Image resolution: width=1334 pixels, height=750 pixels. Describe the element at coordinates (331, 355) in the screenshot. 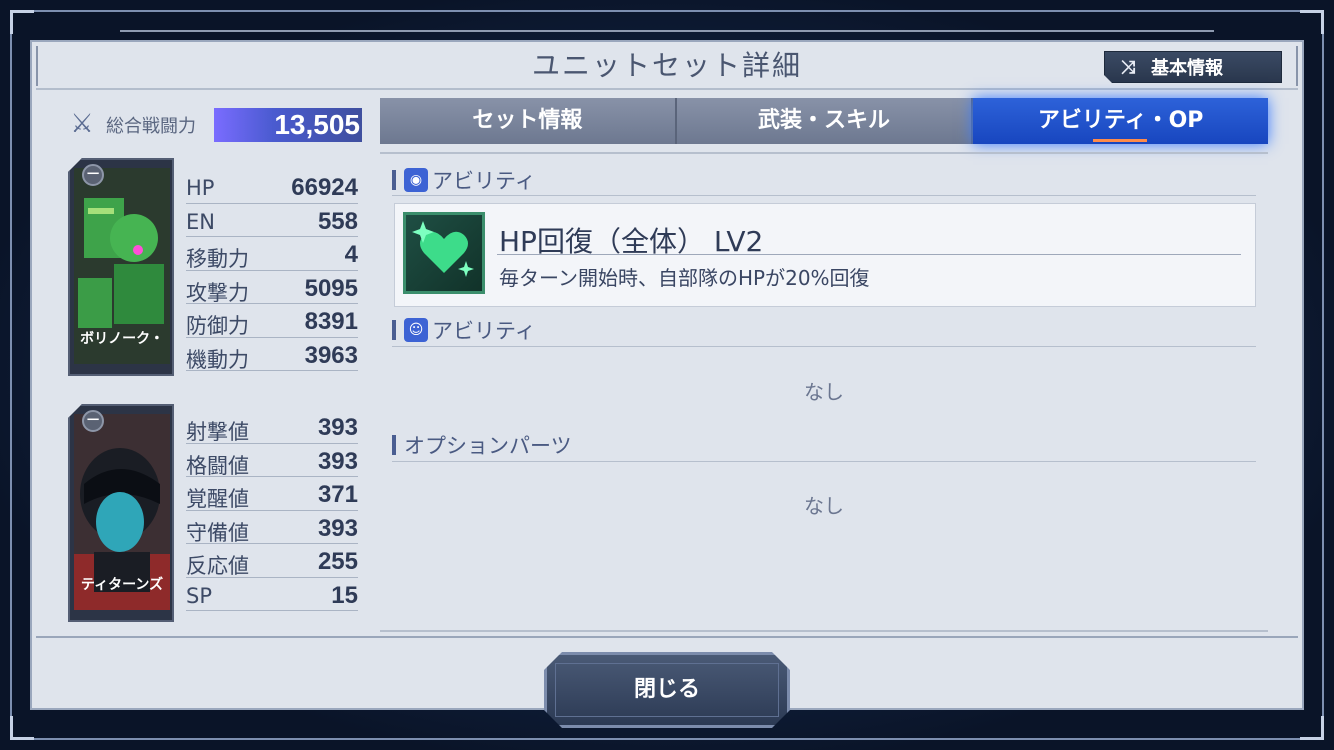

I see `stat-value: 3963` at that location.